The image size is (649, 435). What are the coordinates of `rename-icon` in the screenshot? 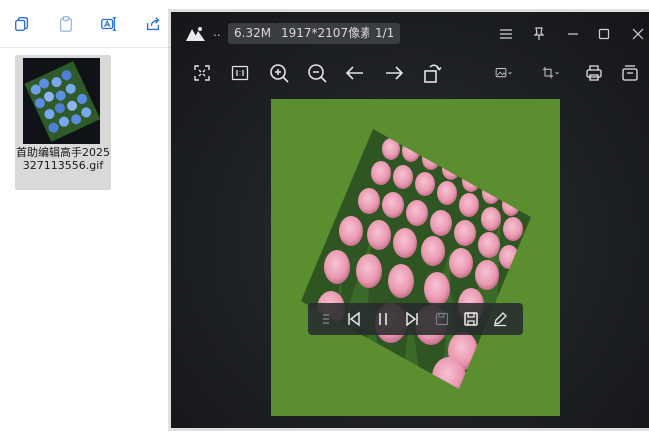 It's located at (110, 24).